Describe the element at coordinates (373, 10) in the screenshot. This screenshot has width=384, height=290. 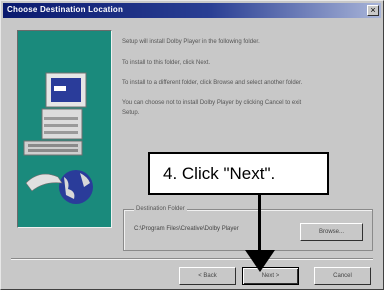
I see `close-button: ×` at that location.